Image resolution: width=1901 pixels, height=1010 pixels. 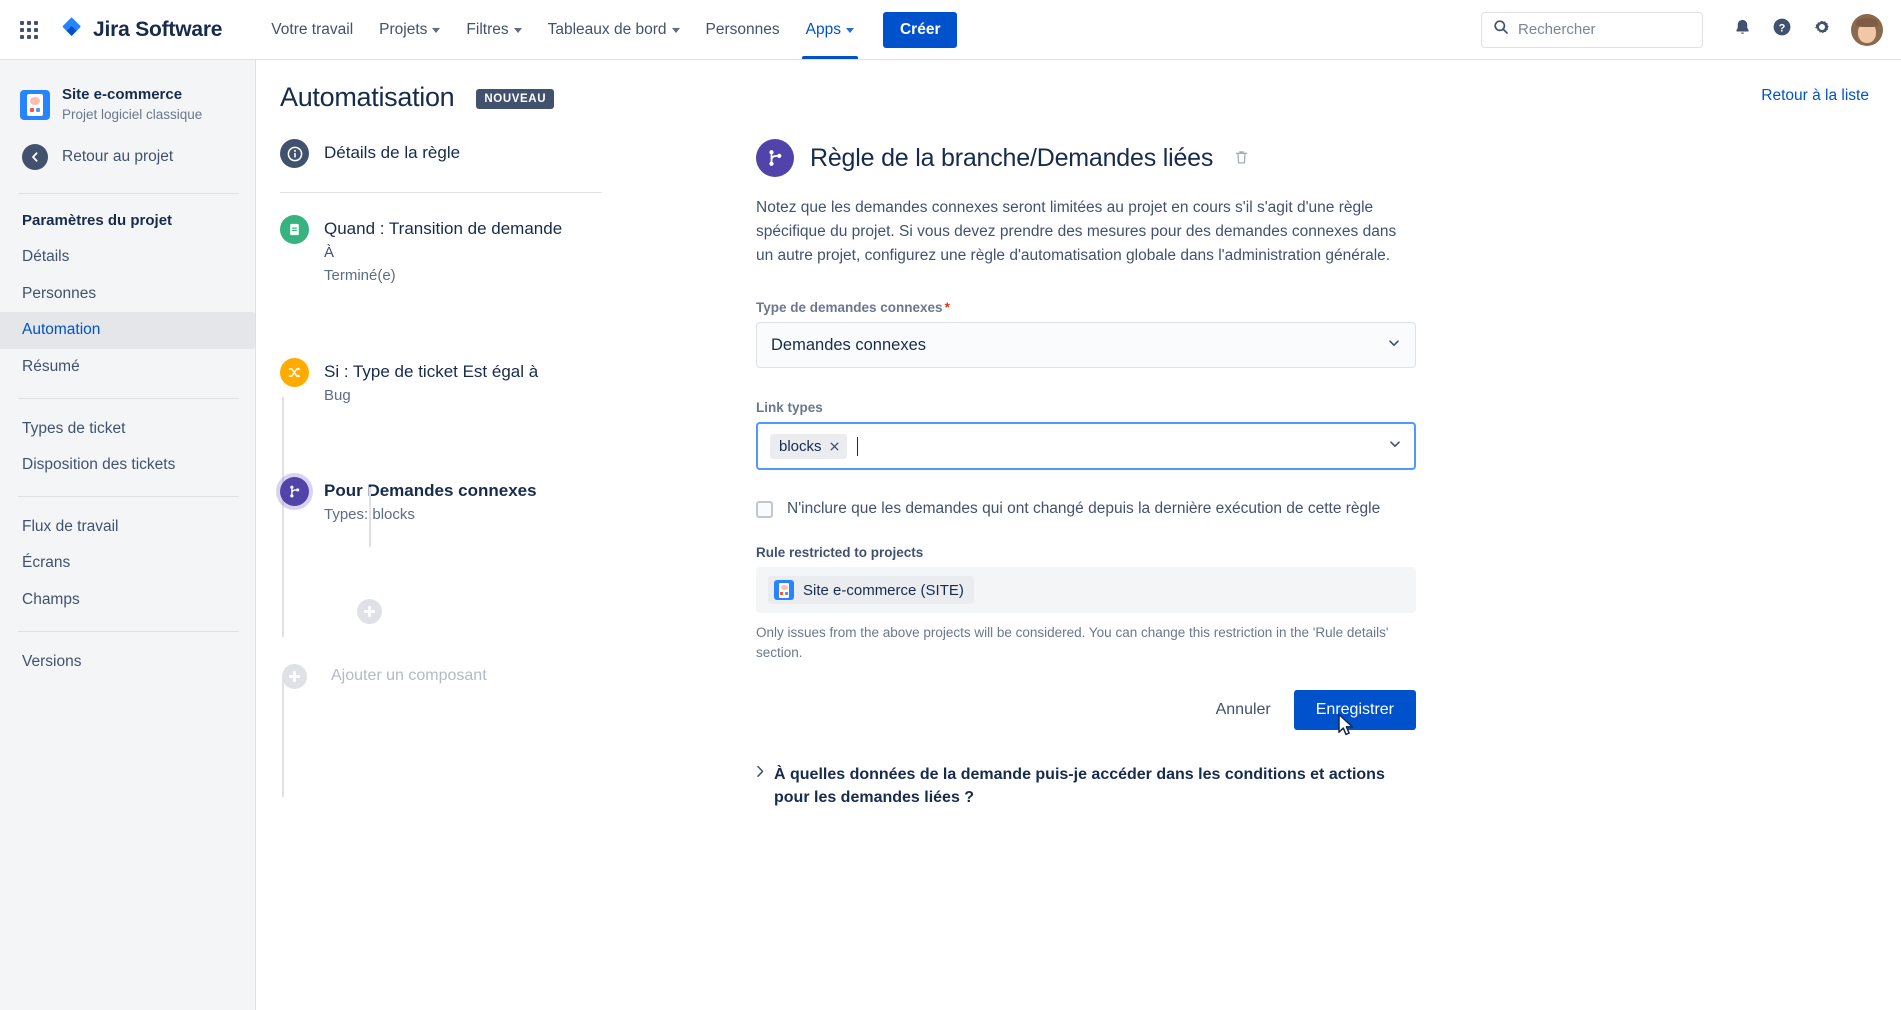 I want to click on nav-item-filtres: Filtres, so click(x=493, y=29).